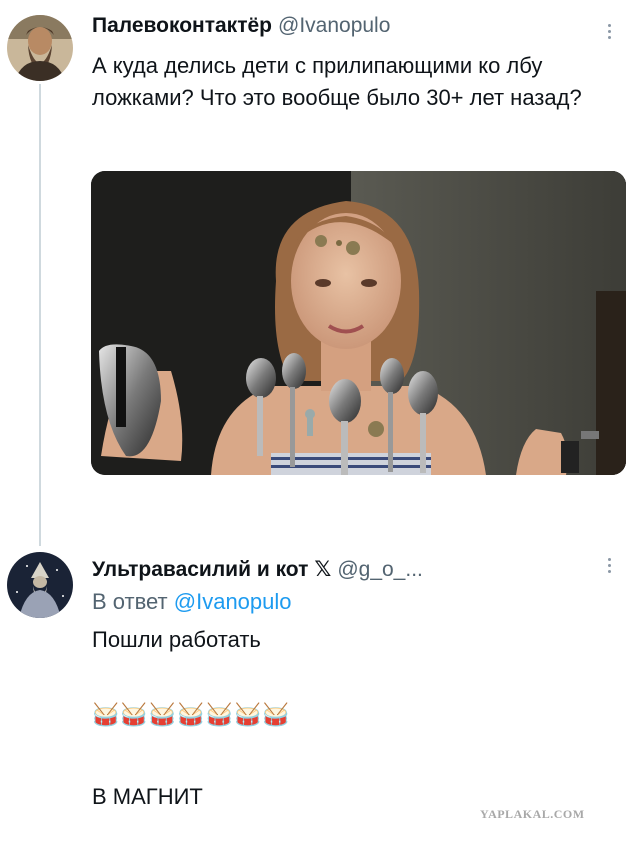 This screenshot has height=846, width=640. I want to click on reply-mention-link: @Ivanopulo, so click(233, 601).